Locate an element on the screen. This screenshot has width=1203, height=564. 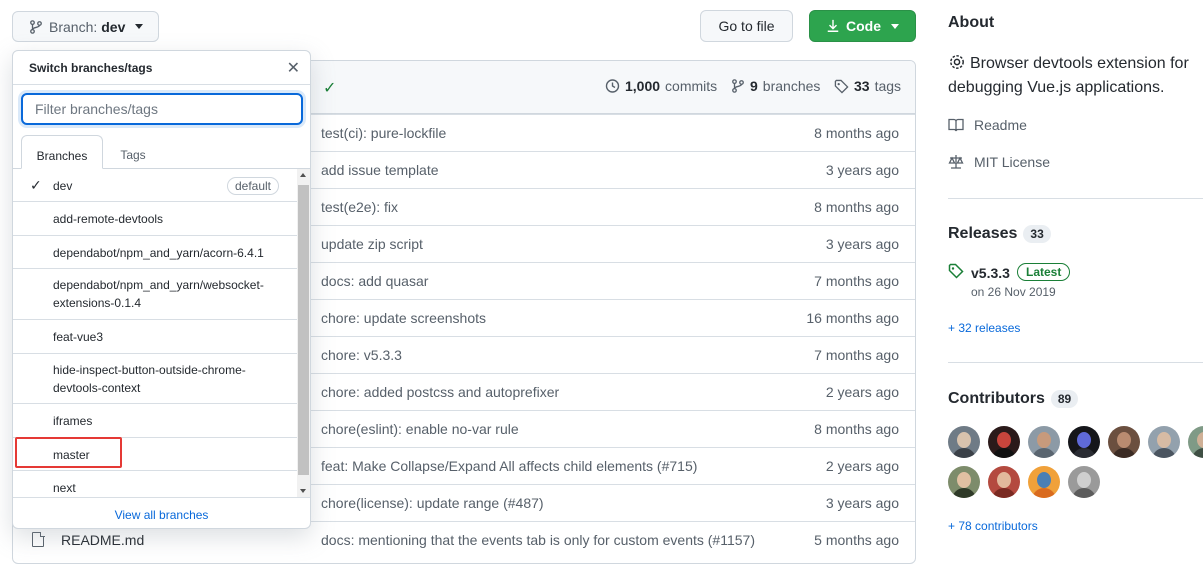
scrollbar-thumb is located at coordinates (303, 330).